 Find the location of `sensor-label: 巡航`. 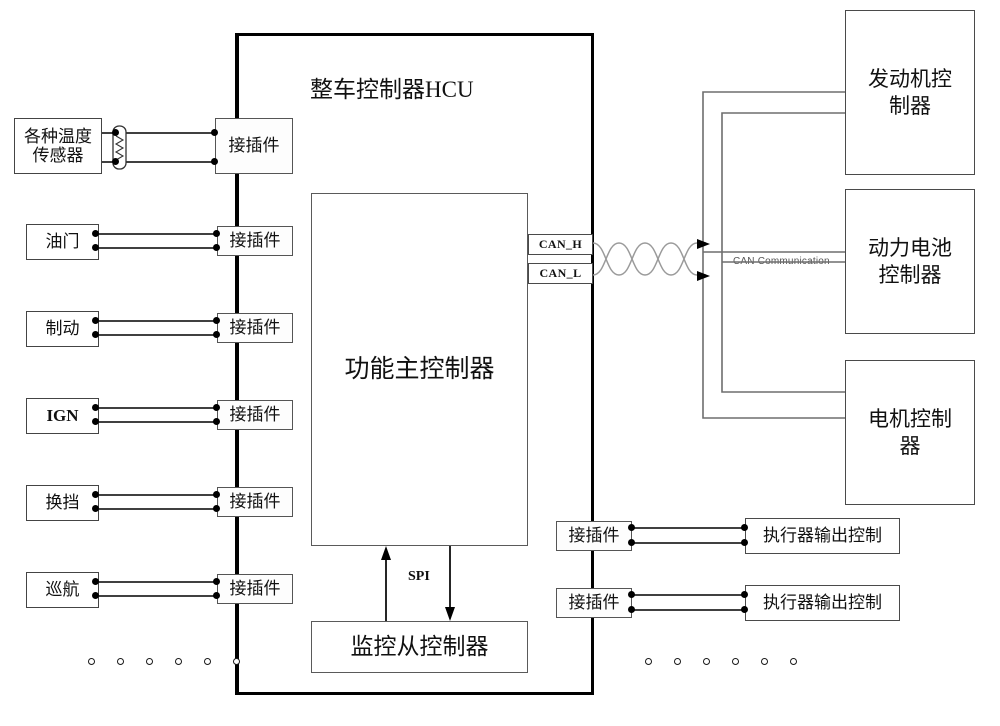

sensor-label: 巡航 is located at coordinates (62, 590).